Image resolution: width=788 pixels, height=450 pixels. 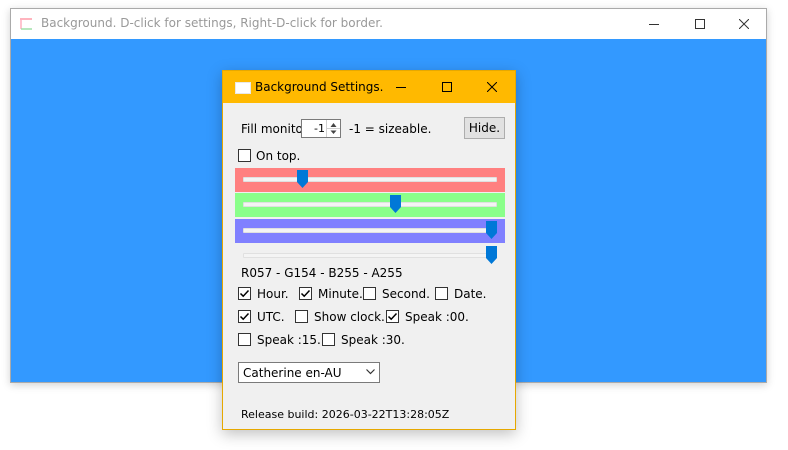 What do you see at coordinates (278, 156) in the screenshot?
I see `on-top-label: On top.` at bounding box center [278, 156].